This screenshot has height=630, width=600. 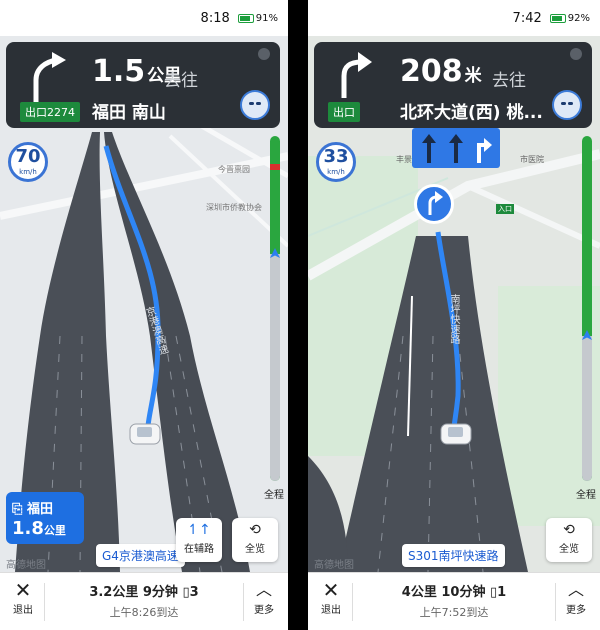 I want to click on status-bar: 8:18 91%, so click(x=144, y=18).